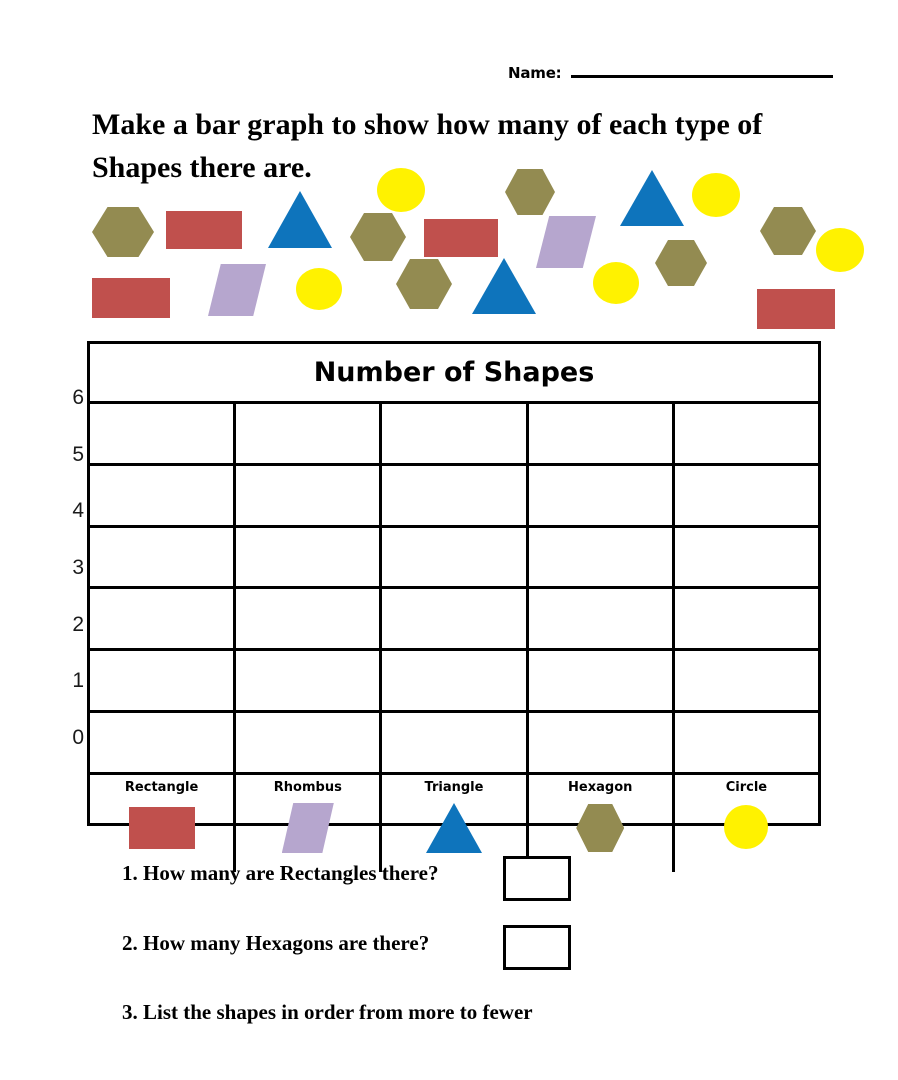 This screenshot has height=1080, width=898. What do you see at coordinates (454, 374) in the screenshot?
I see `chart-title: Number of Shapes` at bounding box center [454, 374].